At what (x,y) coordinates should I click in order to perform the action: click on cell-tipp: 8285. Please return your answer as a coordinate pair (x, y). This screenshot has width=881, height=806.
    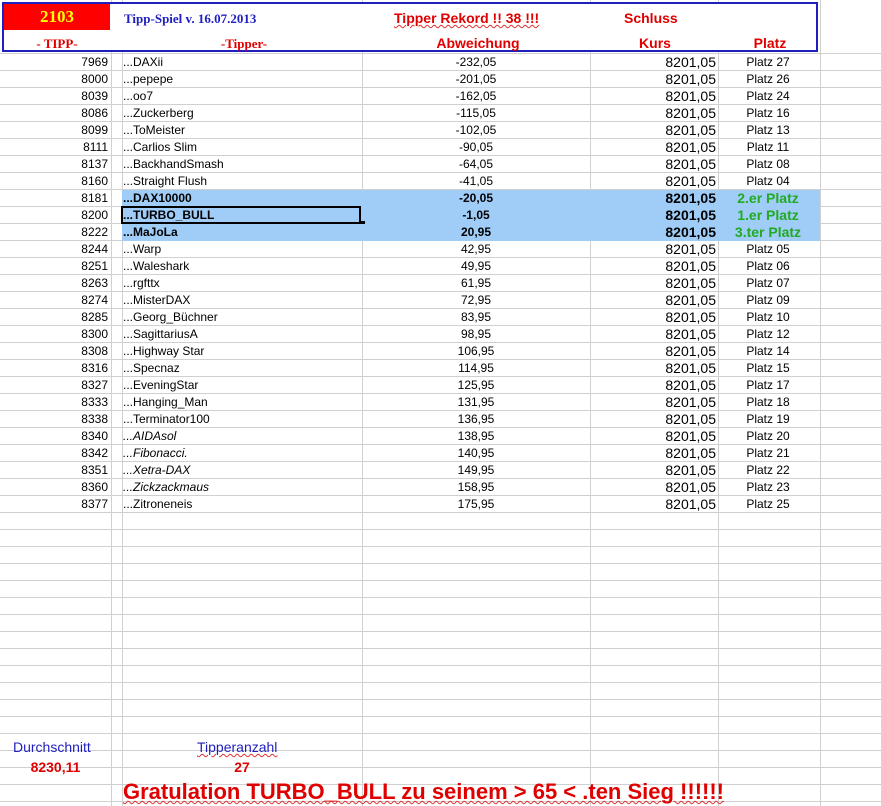
    Looking at the image, I should click on (54, 317).